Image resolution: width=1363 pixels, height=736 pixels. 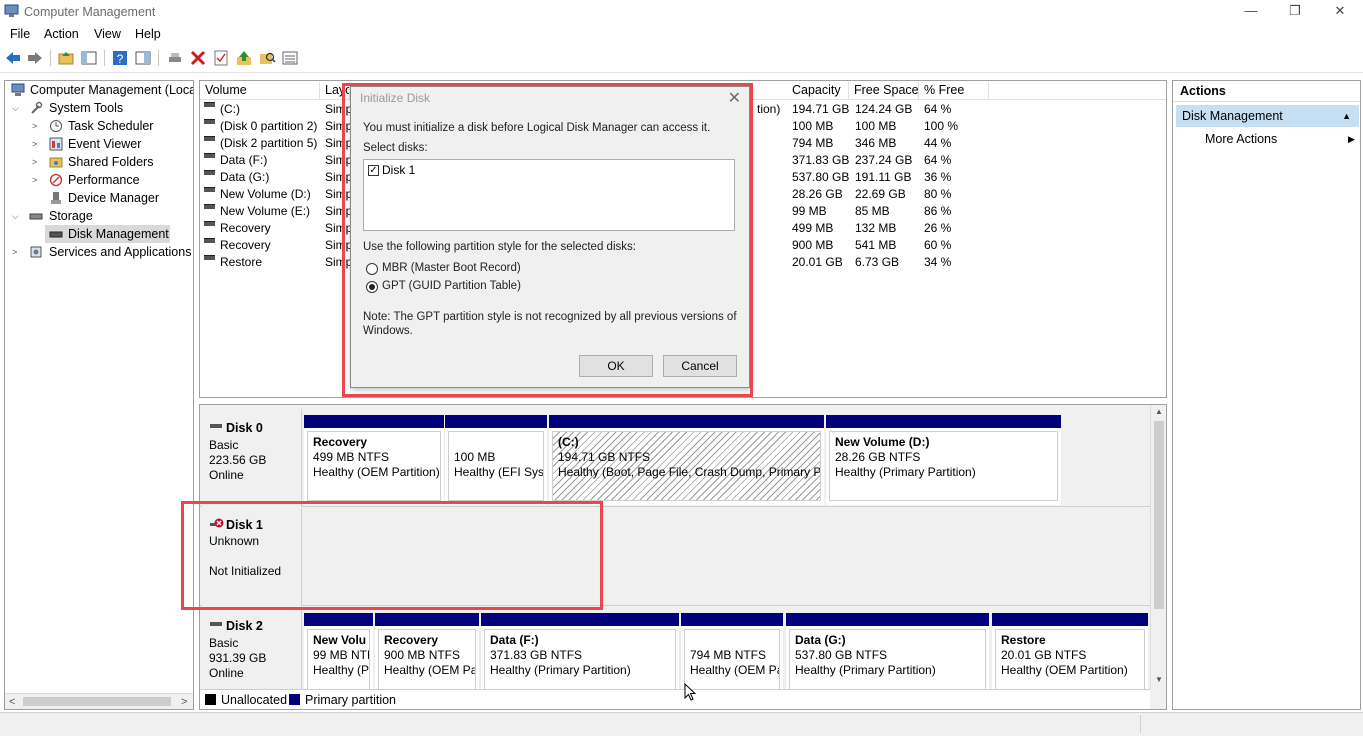 What do you see at coordinates (496, 442) in the screenshot?
I see `partition-name` at bounding box center [496, 442].